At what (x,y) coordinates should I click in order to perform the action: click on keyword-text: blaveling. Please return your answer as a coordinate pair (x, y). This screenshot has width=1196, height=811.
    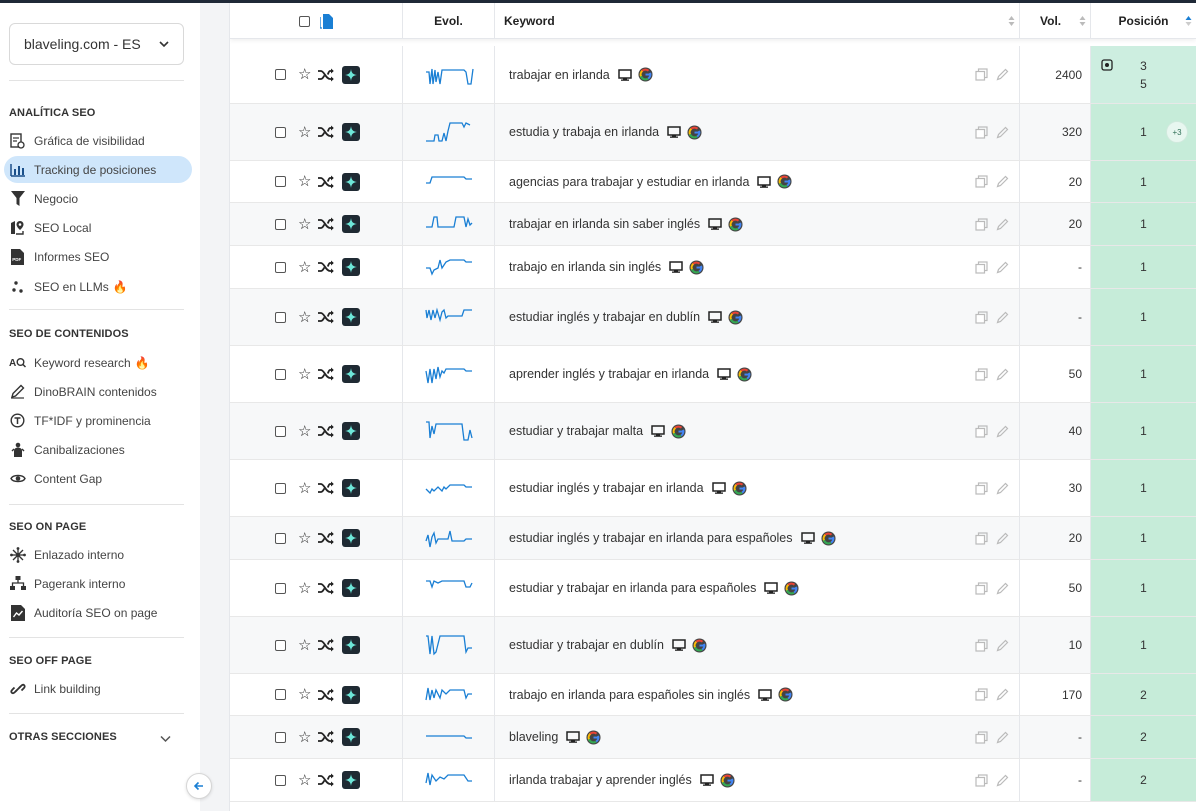
    Looking at the image, I should click on (533, 737).